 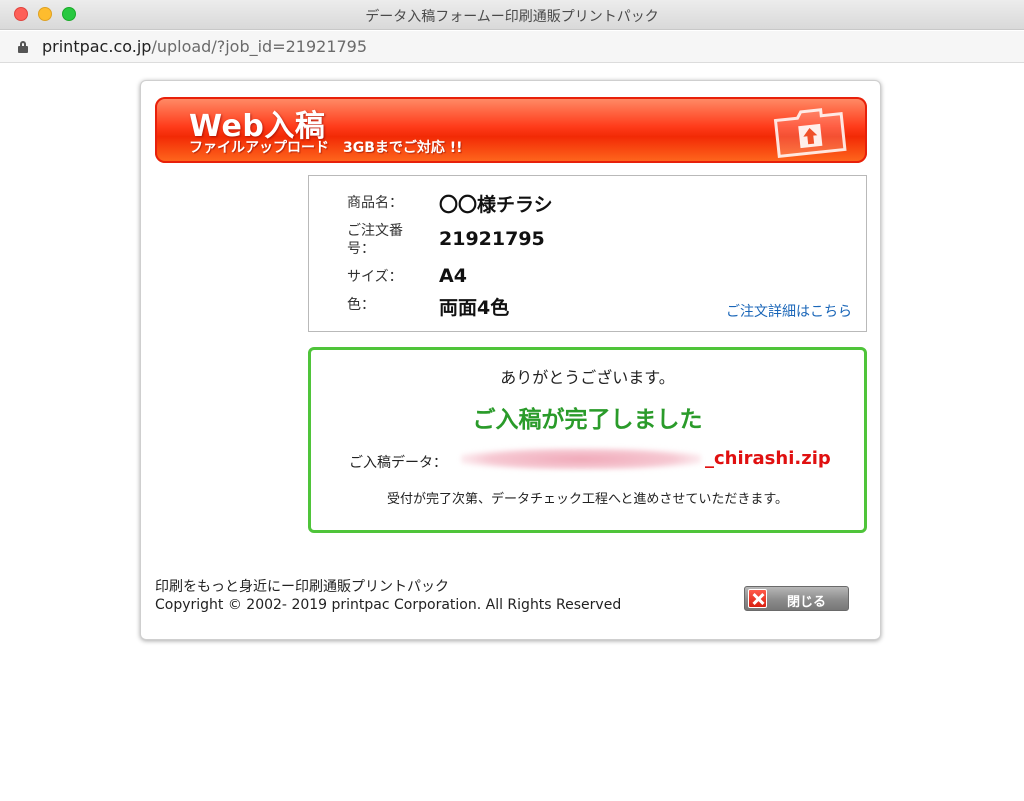 What do you see at coordinates (375, 203) in the screenshot?
I see `product-label: 商品名：` at bounding box center [375, 203].